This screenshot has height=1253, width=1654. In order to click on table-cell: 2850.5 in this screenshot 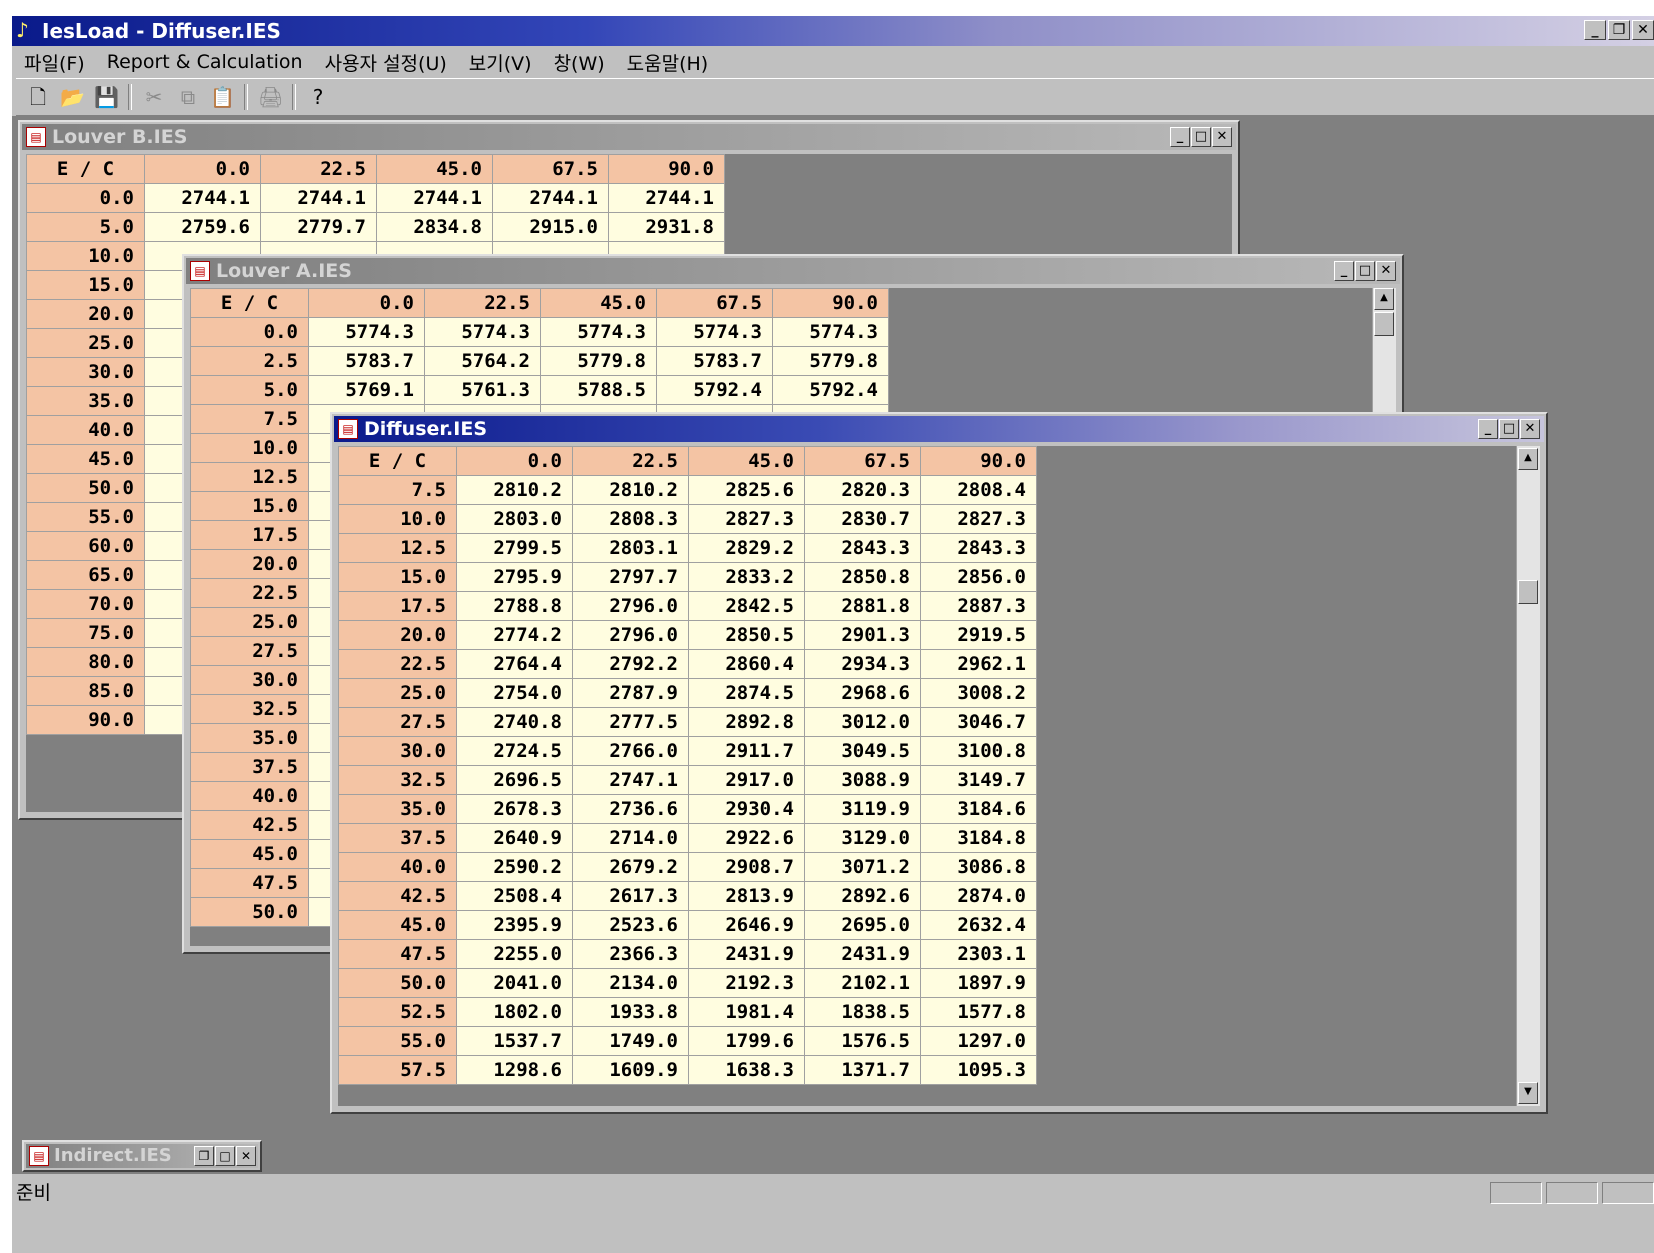, I will do `click(746, 635)`.